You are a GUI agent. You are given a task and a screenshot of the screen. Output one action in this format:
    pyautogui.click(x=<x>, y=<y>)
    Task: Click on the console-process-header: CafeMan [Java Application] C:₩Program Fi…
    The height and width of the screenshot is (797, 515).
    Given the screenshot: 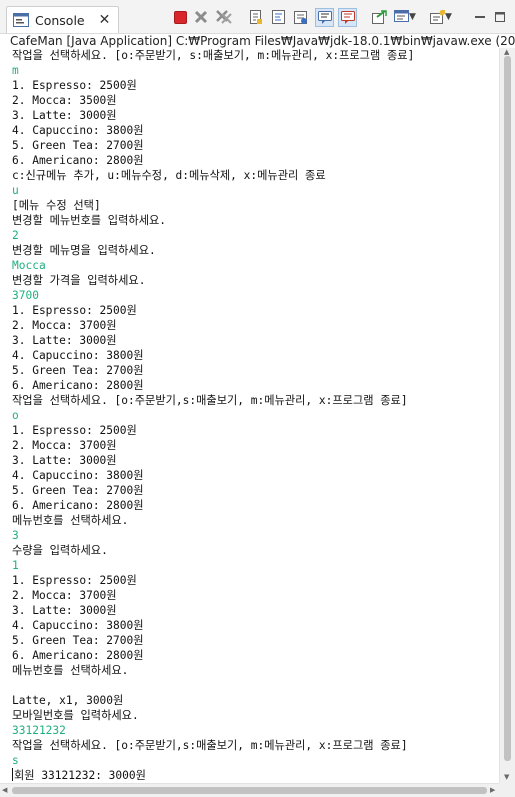 What is the action you would take?
    pyautogui.click(x=262, y=41)
    